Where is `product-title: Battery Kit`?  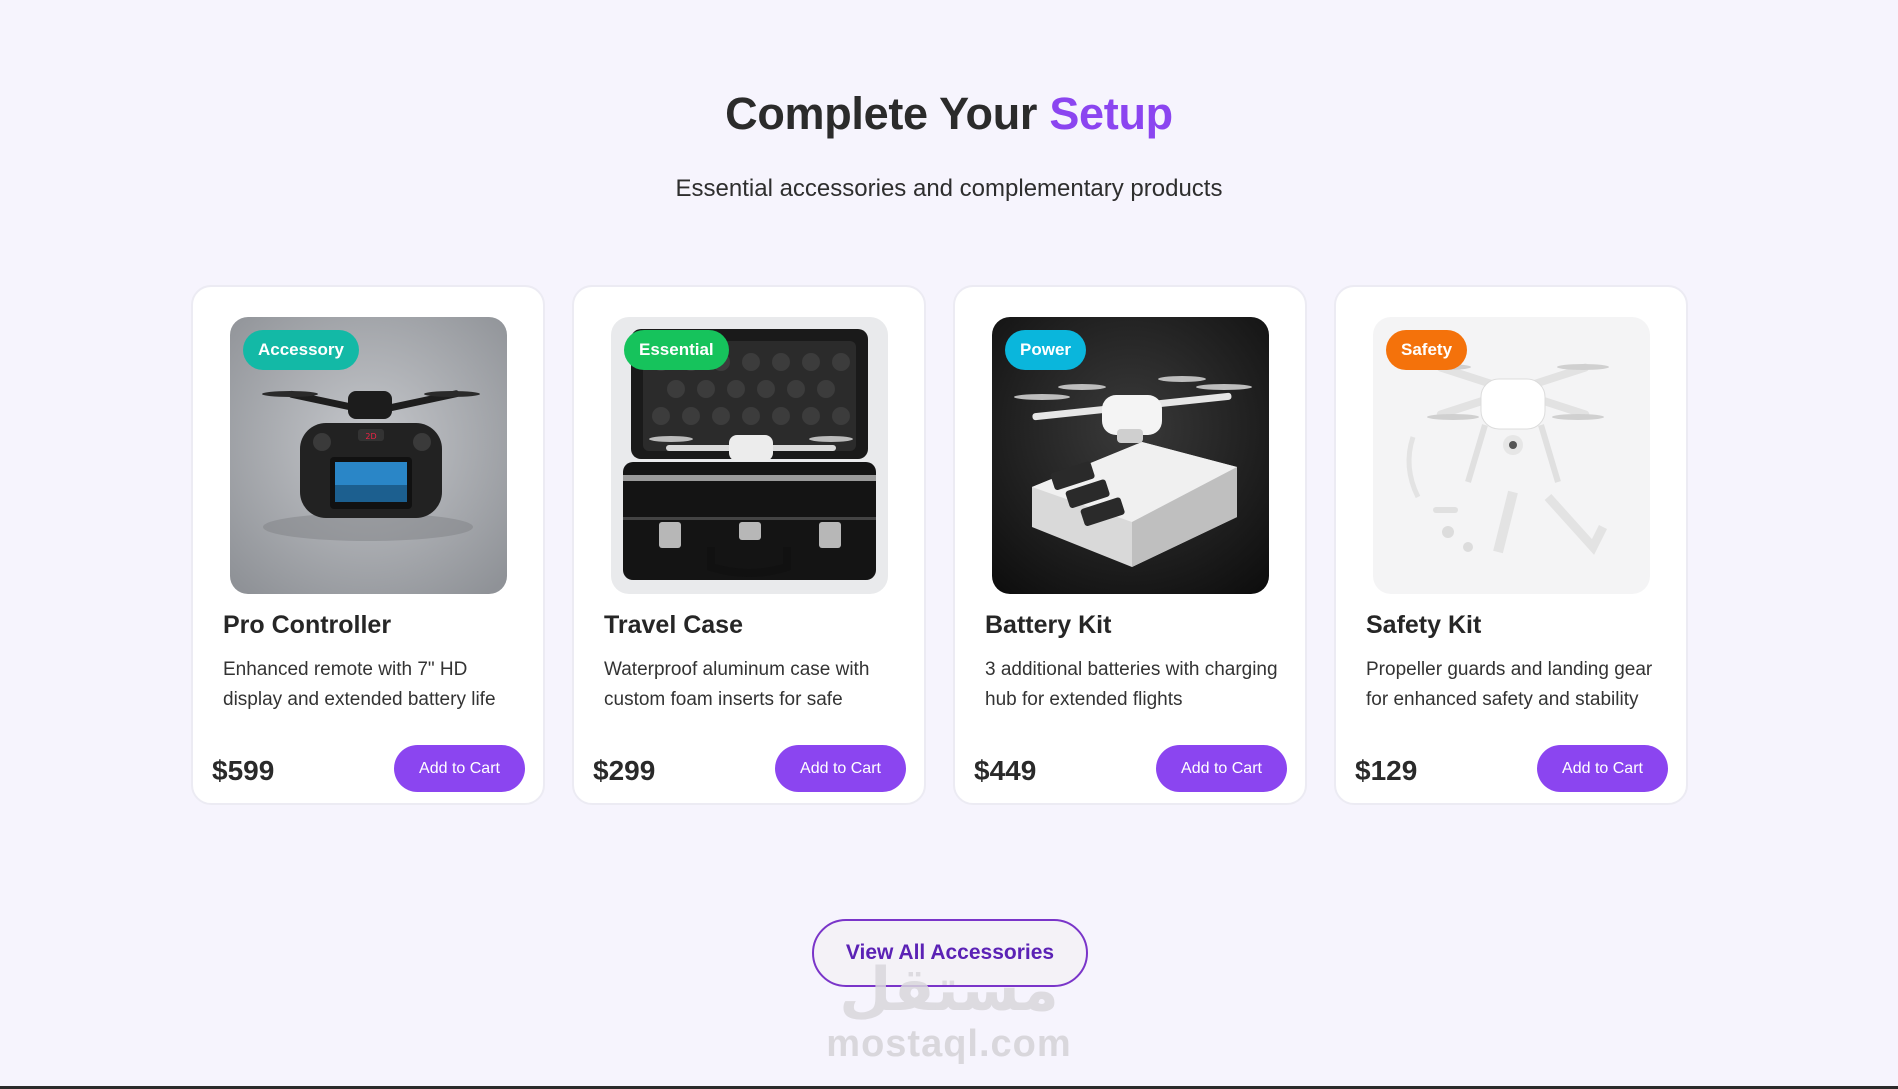
product-title: Battery Kit is located at coordinates (1048, 625).